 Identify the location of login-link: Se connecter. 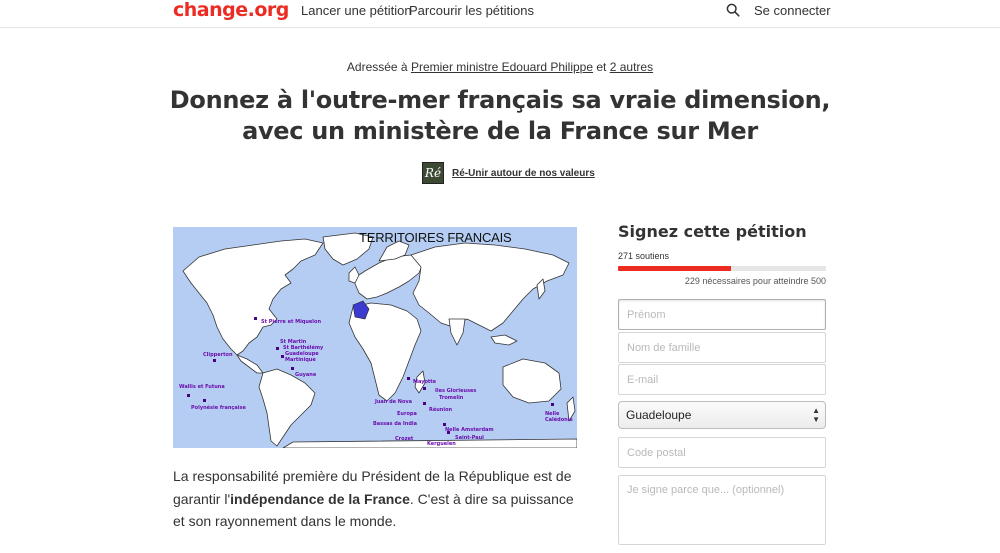
(792, 10).